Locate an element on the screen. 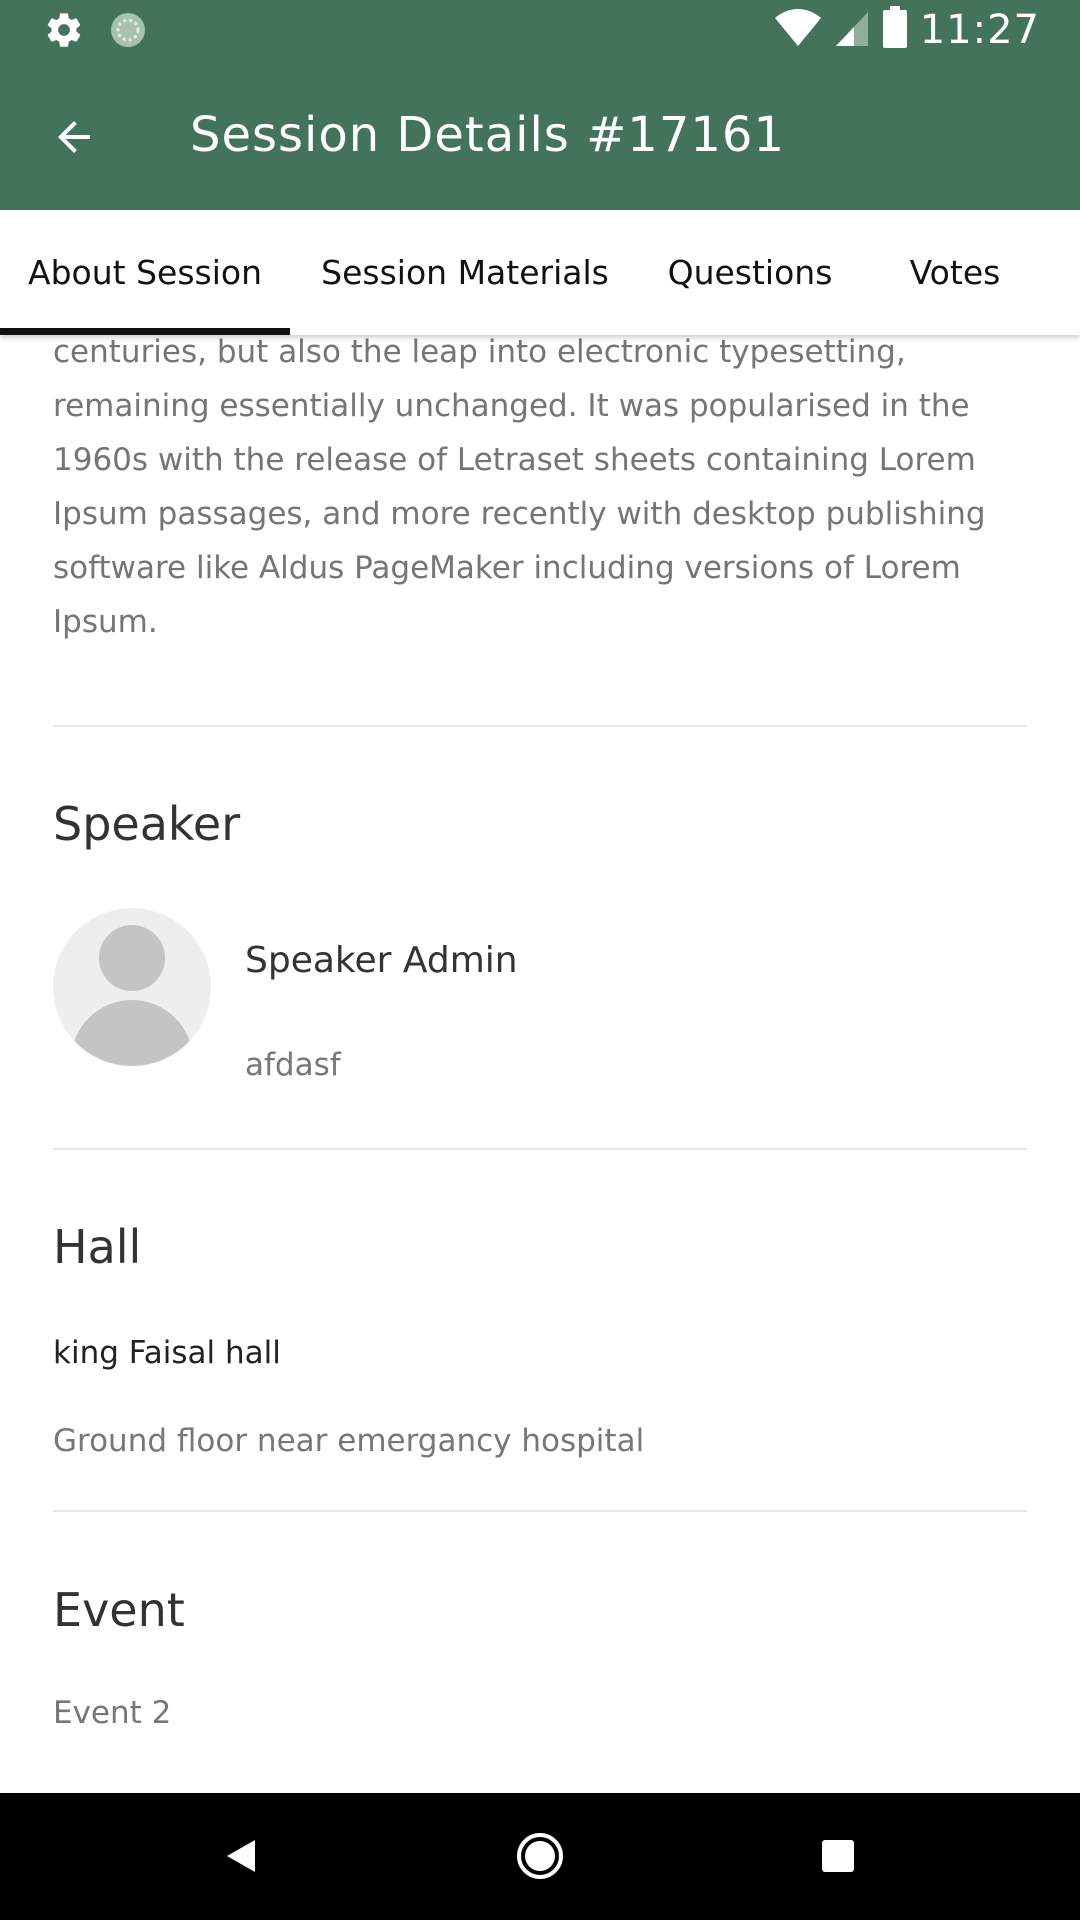 The width and height of the screenshot is (1080, 1920). signal-icon is located at coordinates (852, 30).